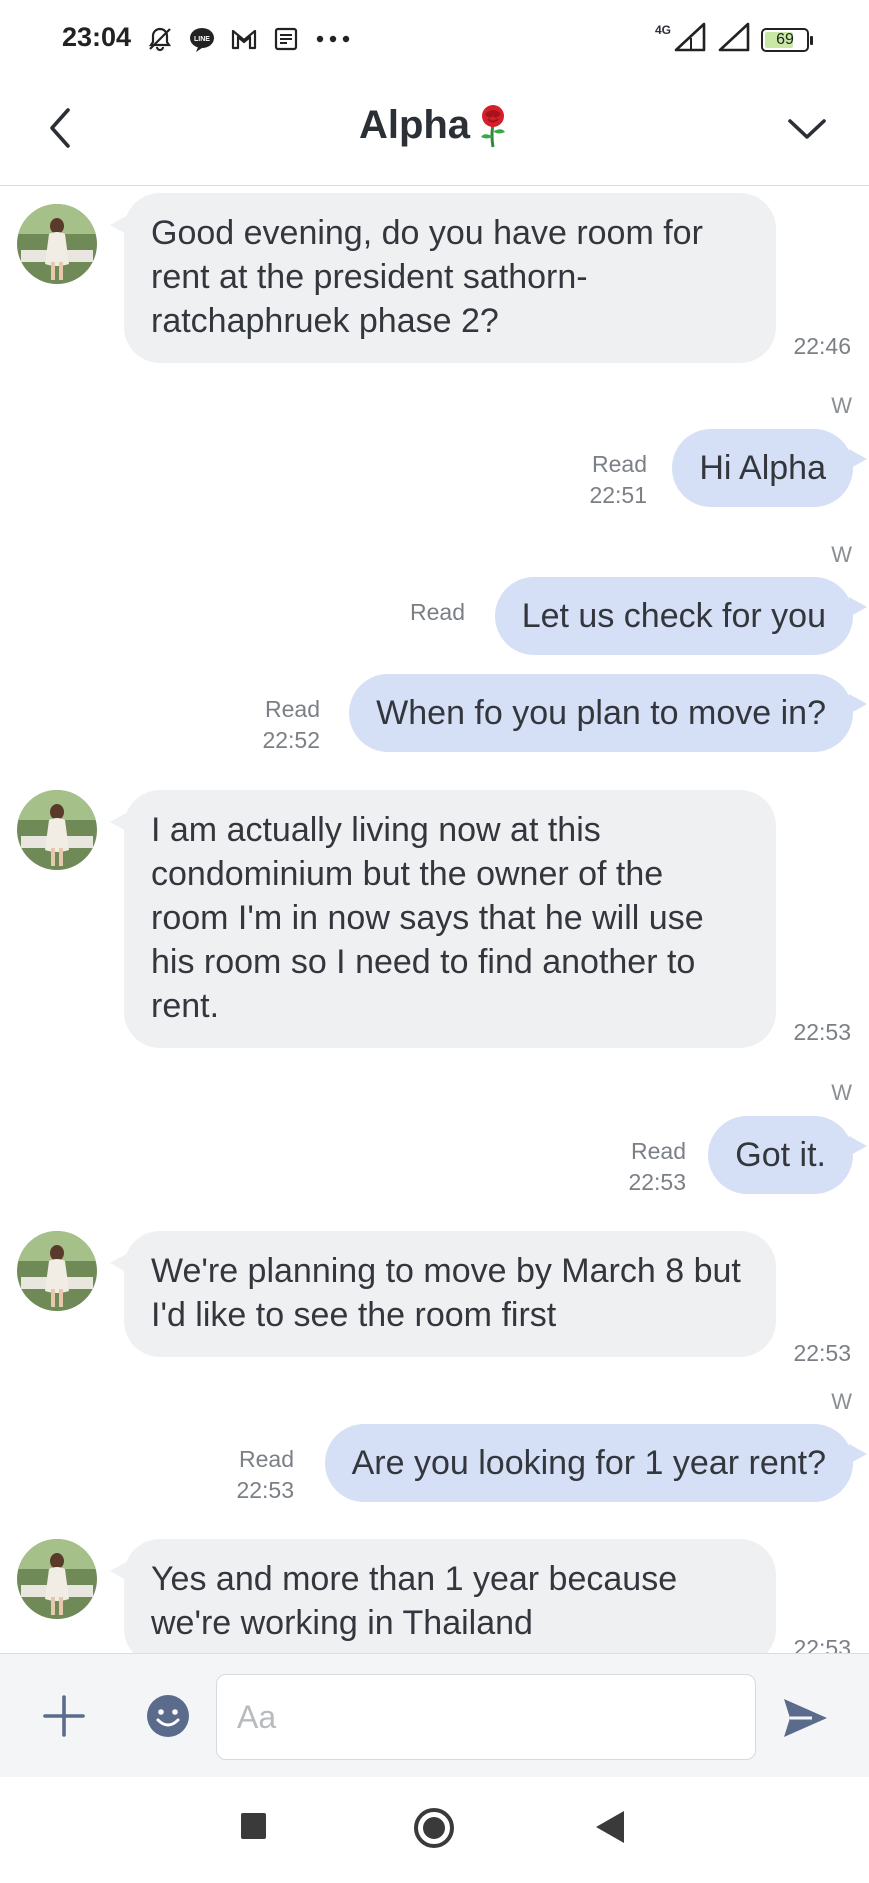 This screenshot has height=1883, width=869. I want to click on chevron-down-icon, so click(807, 129).